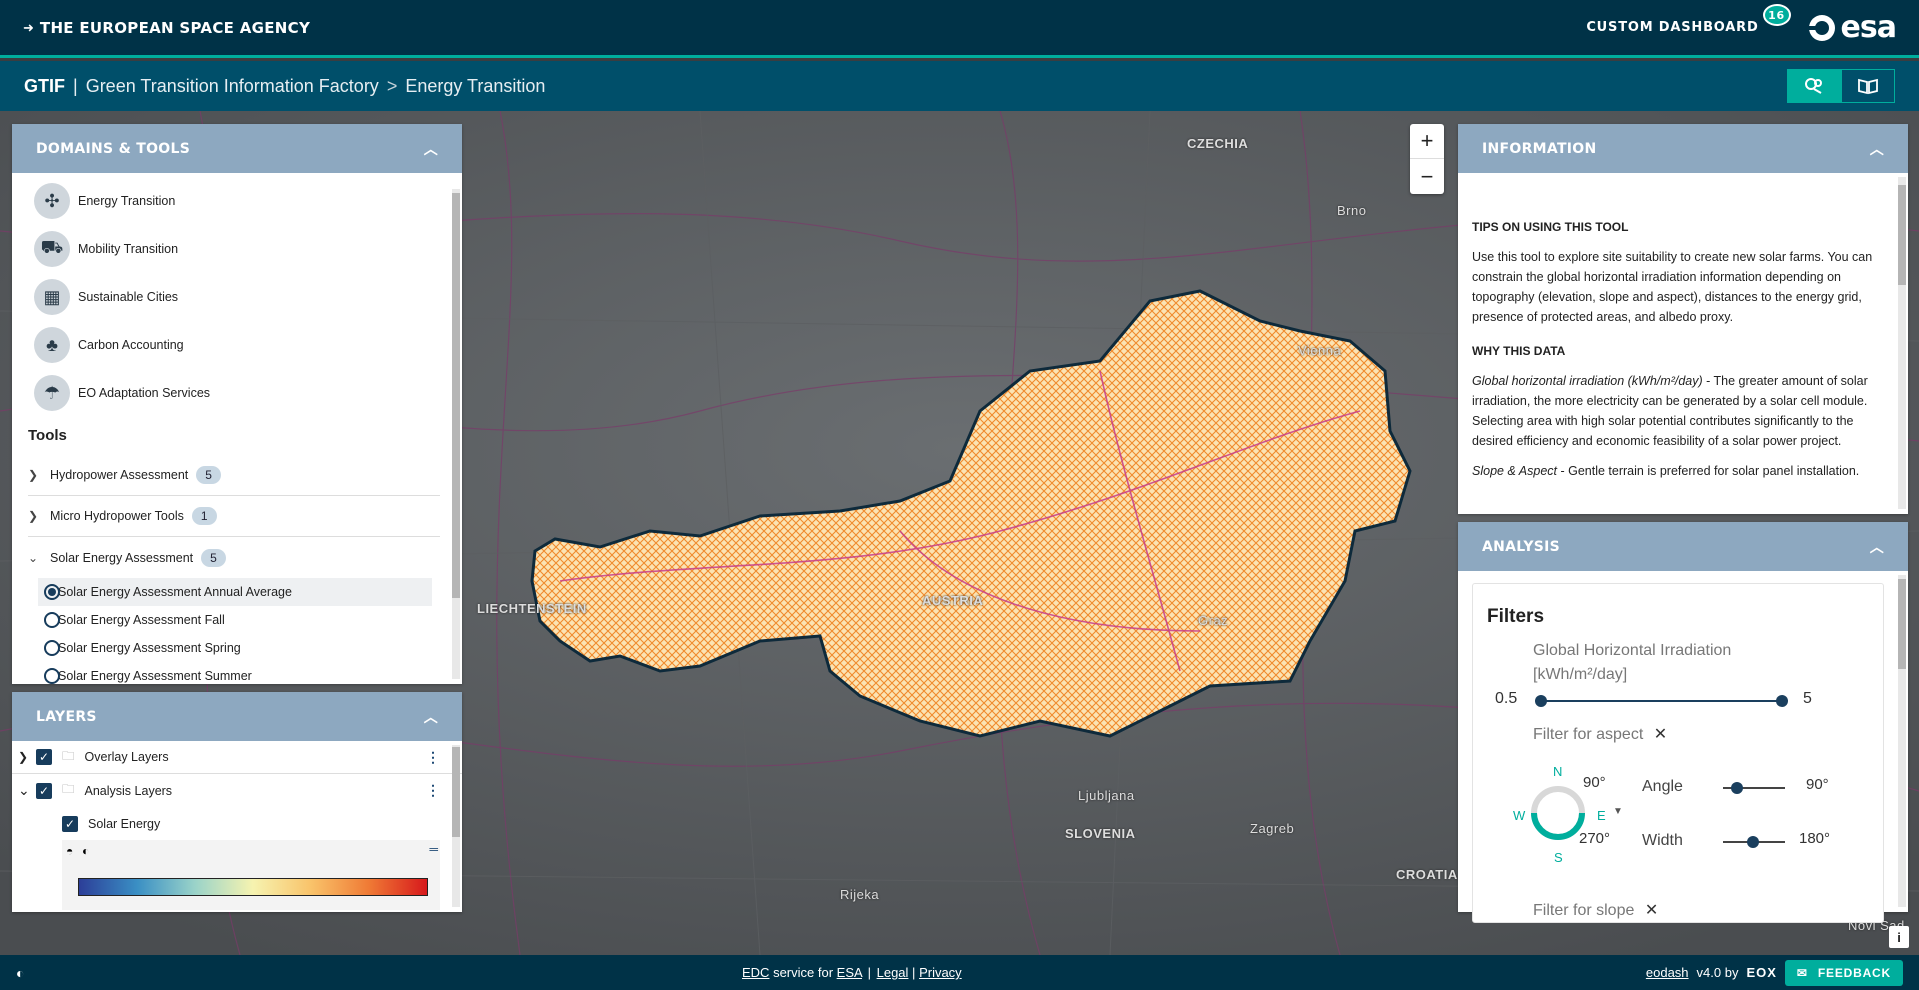 The image size is (1919, 990). I want to click on vehicle-icon: ⛟, so click(52, 249).